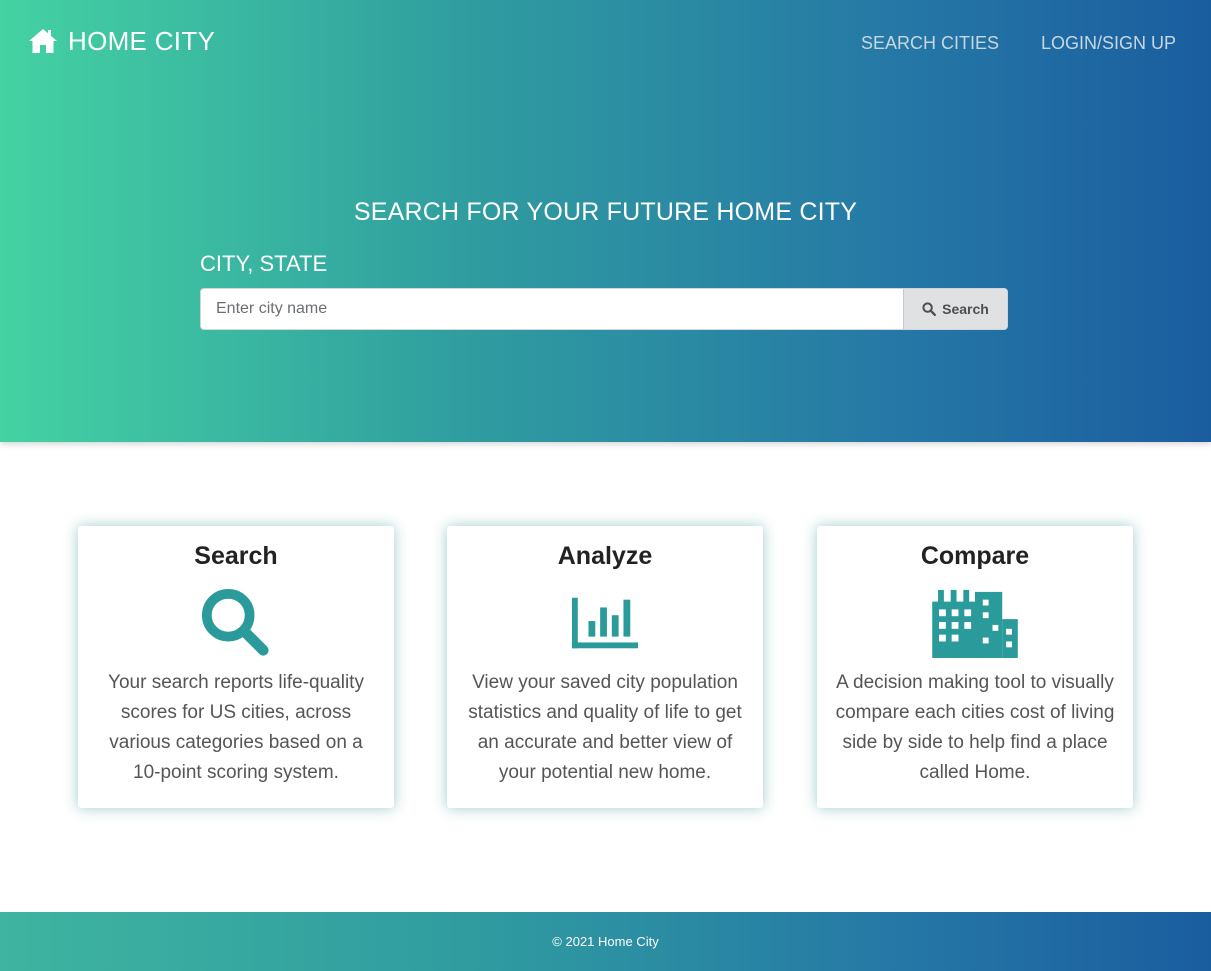 The image size is (1211, 971). I want to click on card-title: Compare, so click(975, 556).